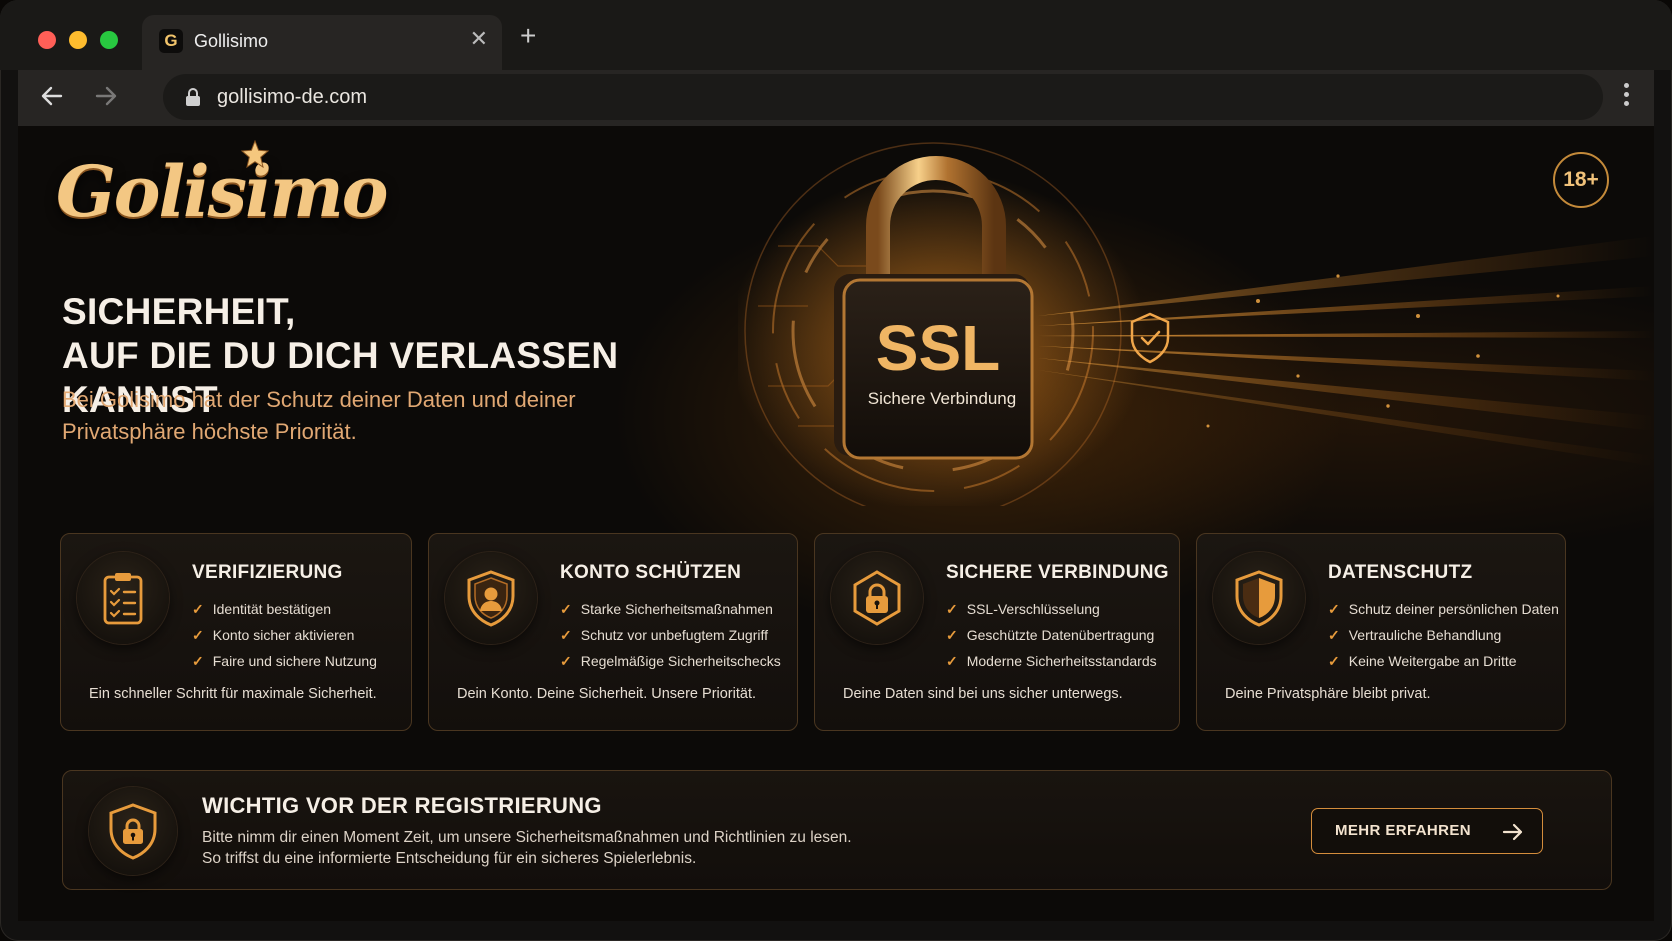 The width and height of the screenshot is (1672, 941). What do you see at coordinates (106, 96) in the screenshot?
I see `forward-arrow-icon` at bounding box center [106, 96].